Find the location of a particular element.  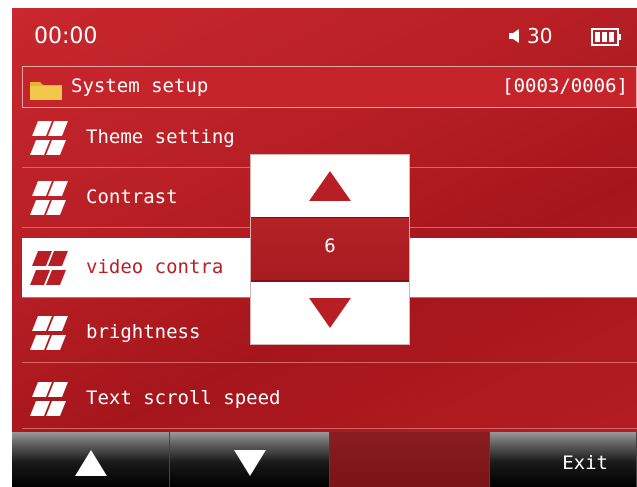

increment-button is located at coordinates (330, 186).